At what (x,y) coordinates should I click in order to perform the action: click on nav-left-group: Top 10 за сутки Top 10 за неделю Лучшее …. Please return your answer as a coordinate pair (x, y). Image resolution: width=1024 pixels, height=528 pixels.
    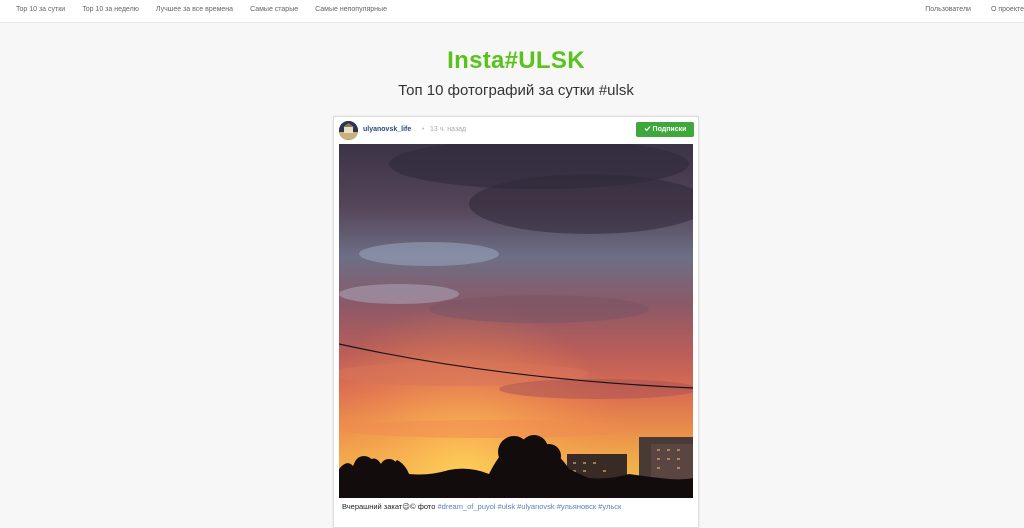
    Looking at the image, I should click on (201, 9).